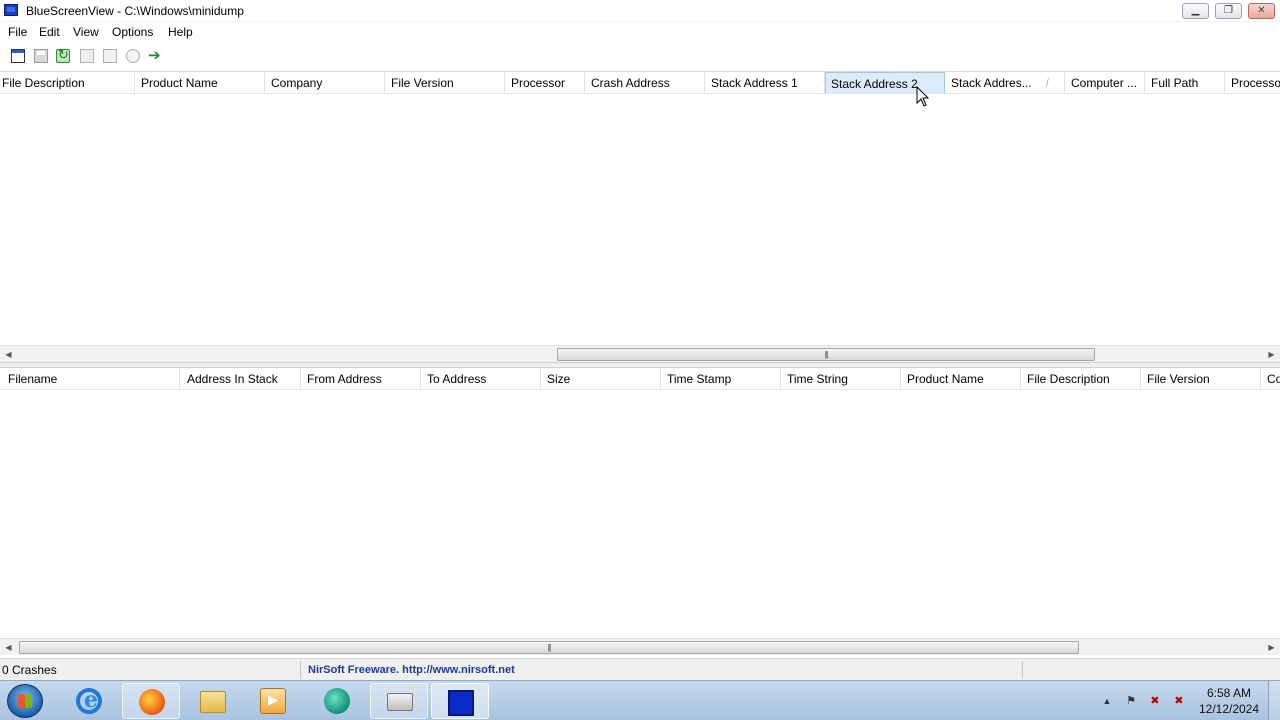 The image size is (1280, 720). What do you see at coordinates (723, 378) in the screenshot?
I see `column-time-stamp: Time Stamp` at bounding box center [723, 378].